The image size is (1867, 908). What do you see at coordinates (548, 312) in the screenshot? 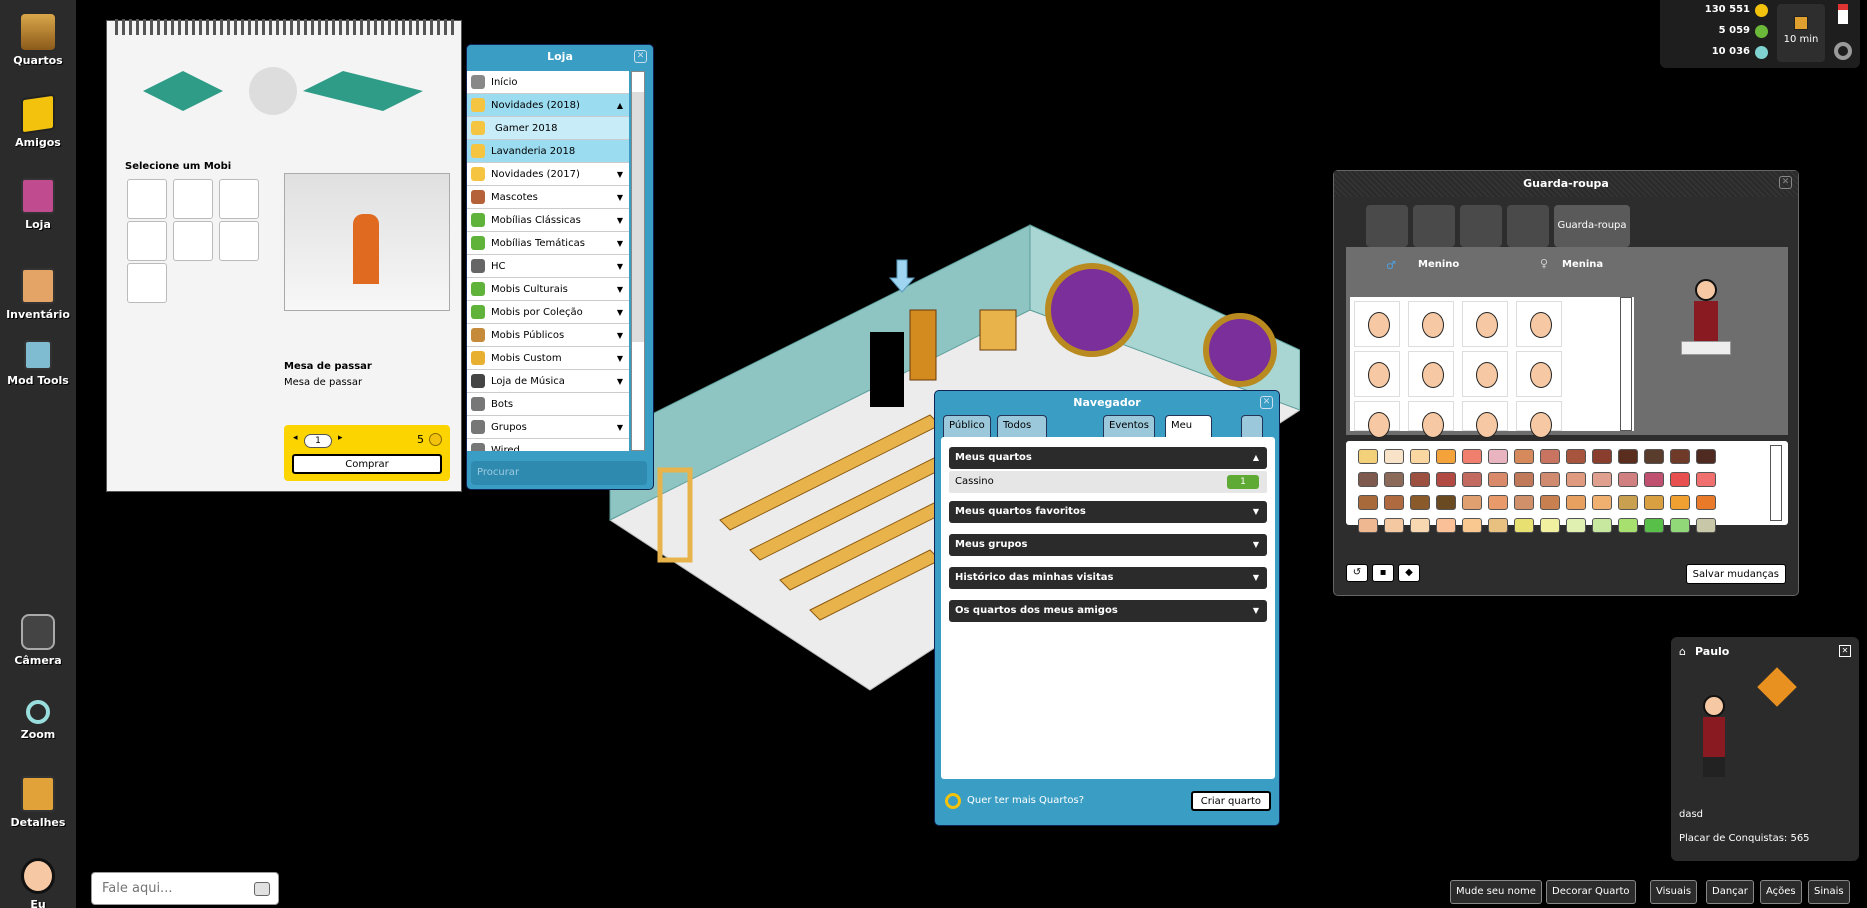
I see `loja-category-item: Mobis por Coleção ▼` at bounding box center [548, 312].